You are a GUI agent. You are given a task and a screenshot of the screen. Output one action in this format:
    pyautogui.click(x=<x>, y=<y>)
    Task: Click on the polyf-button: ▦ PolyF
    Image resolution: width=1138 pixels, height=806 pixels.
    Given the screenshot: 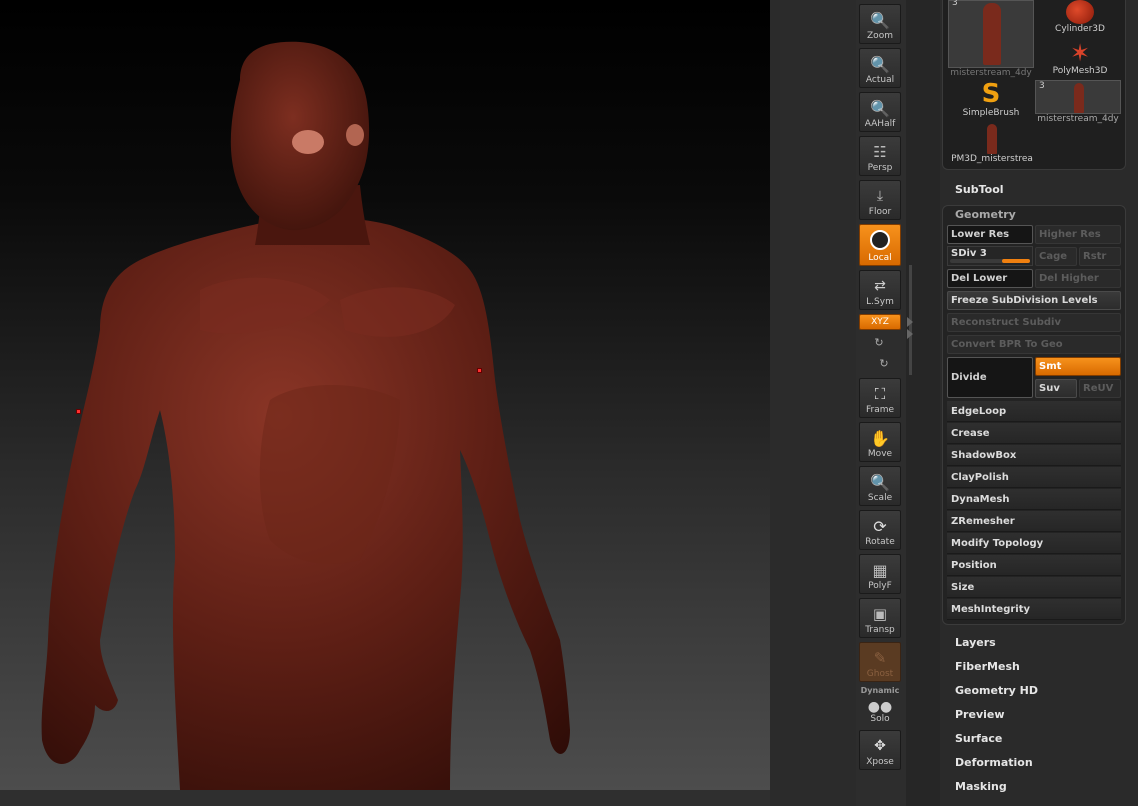 What is the action you would take?
    pyautogui.click(x=880, y=574)
    